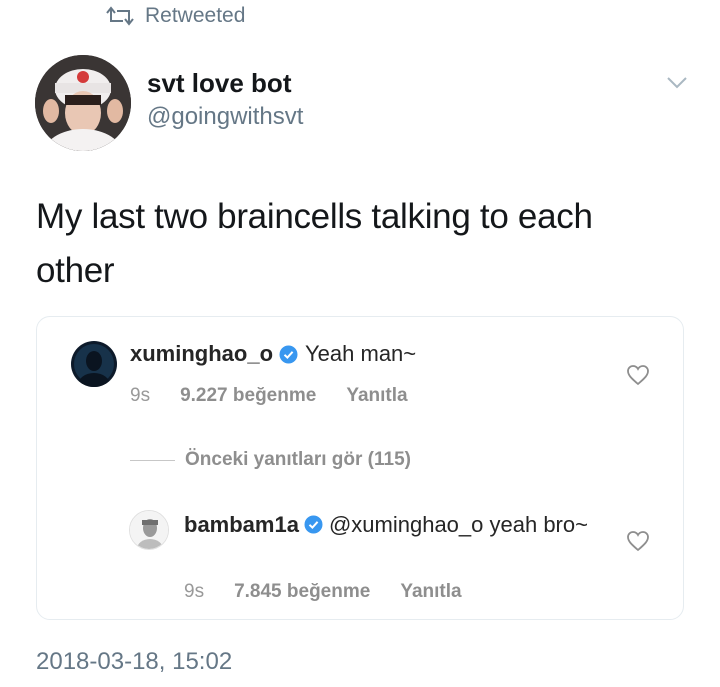 Image resolution: width=720 pixels, height=687 pixels. Describe the element at coordinates (120, 16) in the screenshot. I see `retweet-icon` at that location.